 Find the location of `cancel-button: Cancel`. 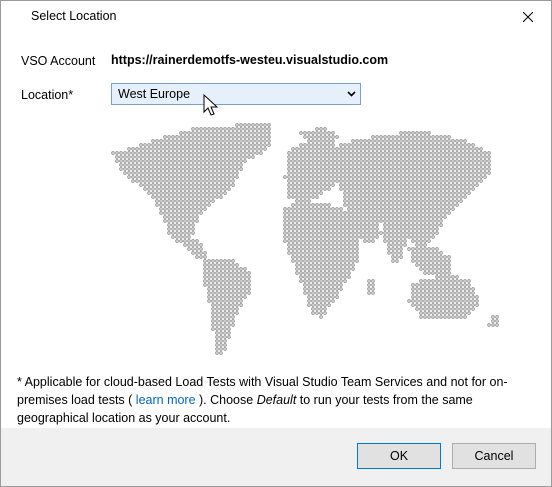

cancel-button: Cancel is located at coordinates (494, 456).